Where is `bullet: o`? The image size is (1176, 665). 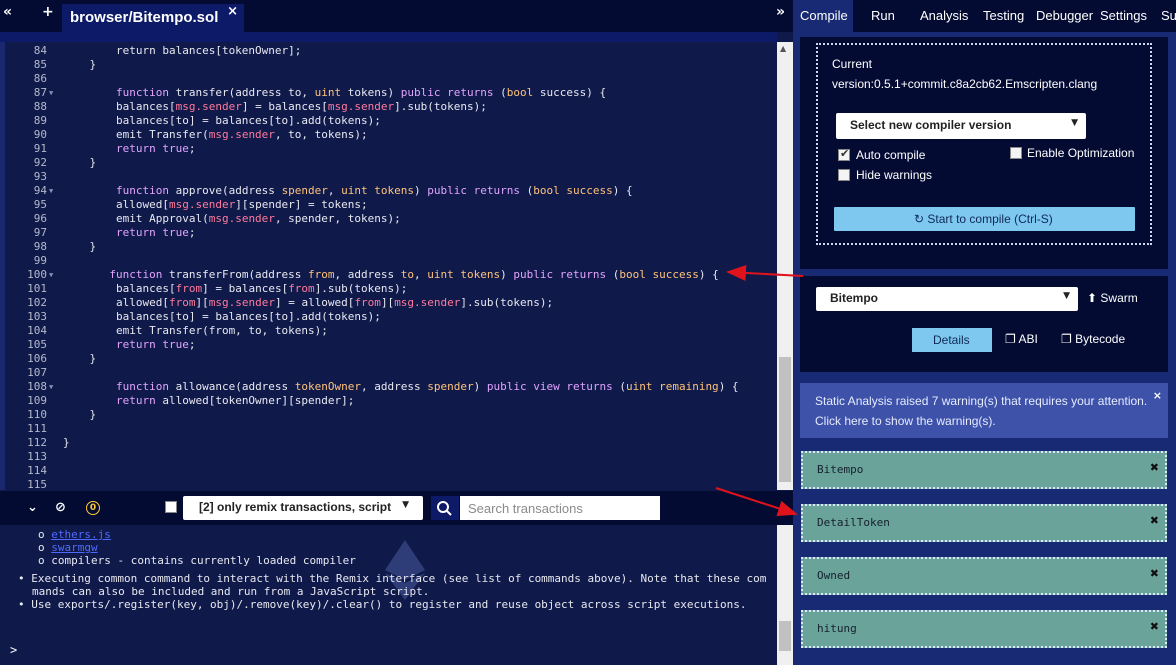
bullet: o is located at coordinates (41, 534).